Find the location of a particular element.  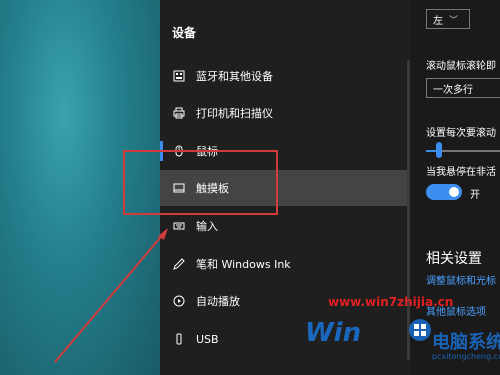

watermark-brand: Win is located at coordinates (333, 333).